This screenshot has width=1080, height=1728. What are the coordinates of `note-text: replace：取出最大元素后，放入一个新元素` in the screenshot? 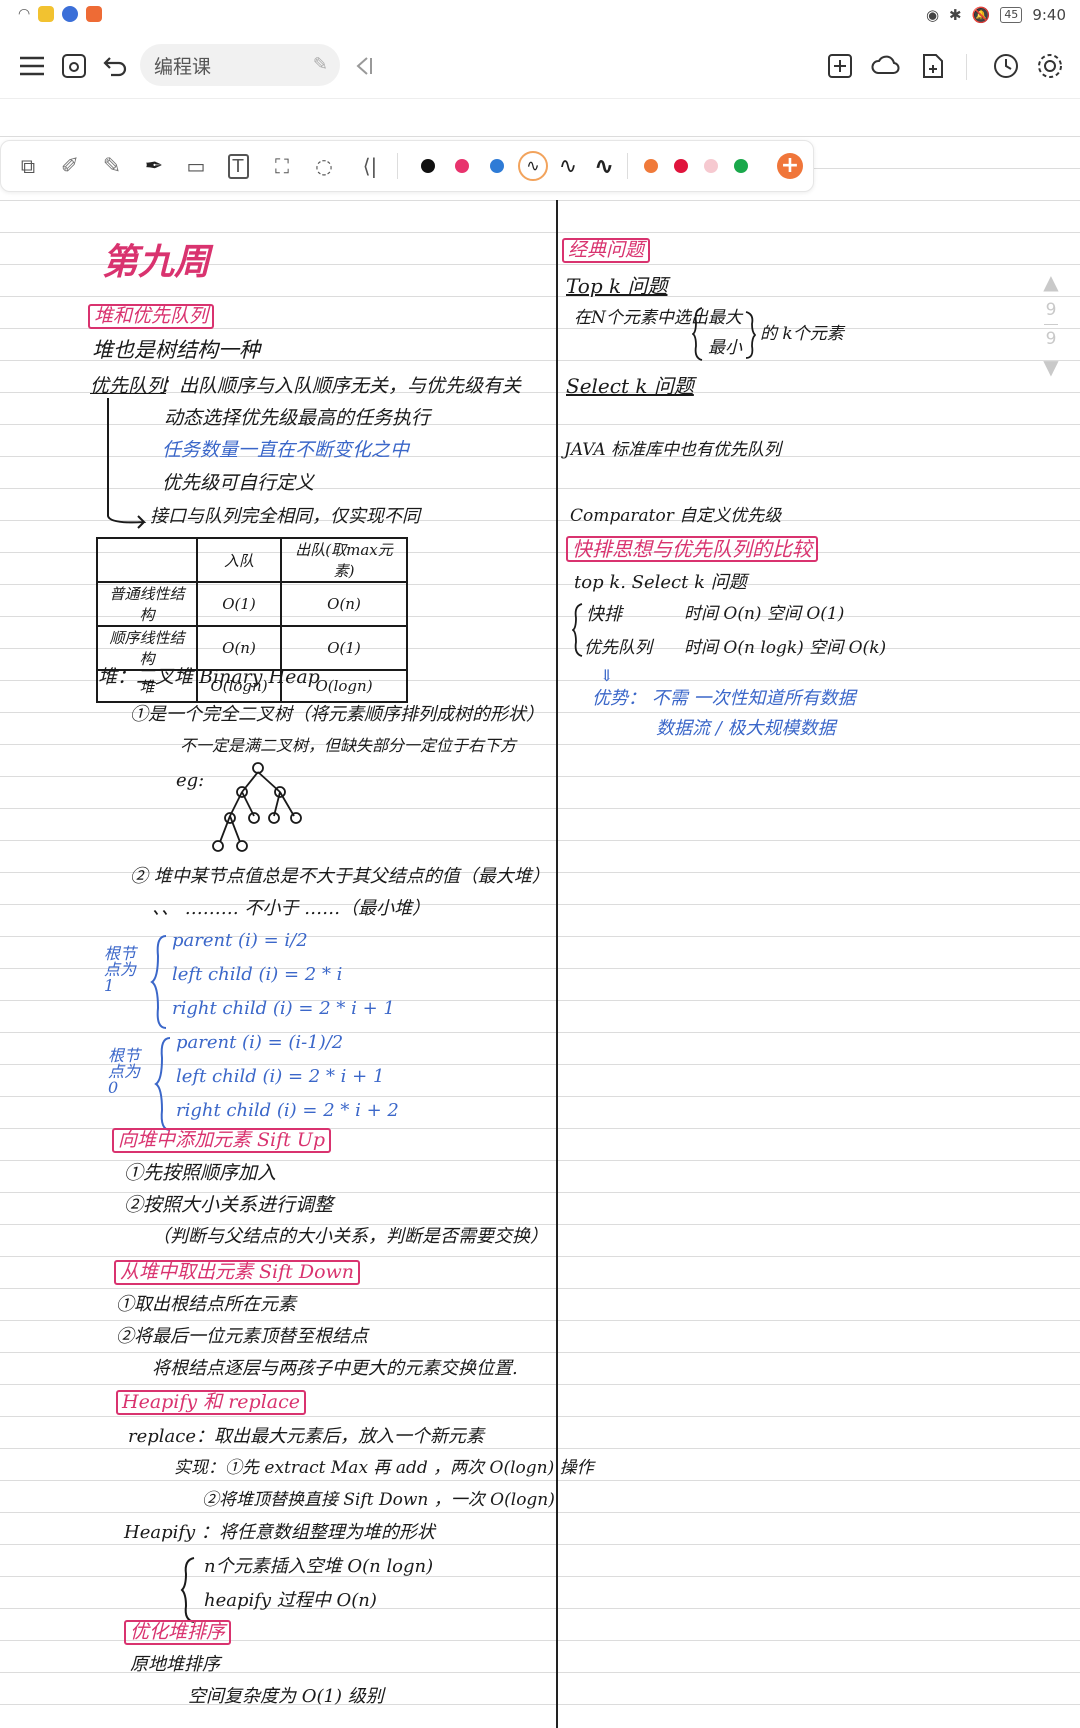 It's located at (306, 1436).